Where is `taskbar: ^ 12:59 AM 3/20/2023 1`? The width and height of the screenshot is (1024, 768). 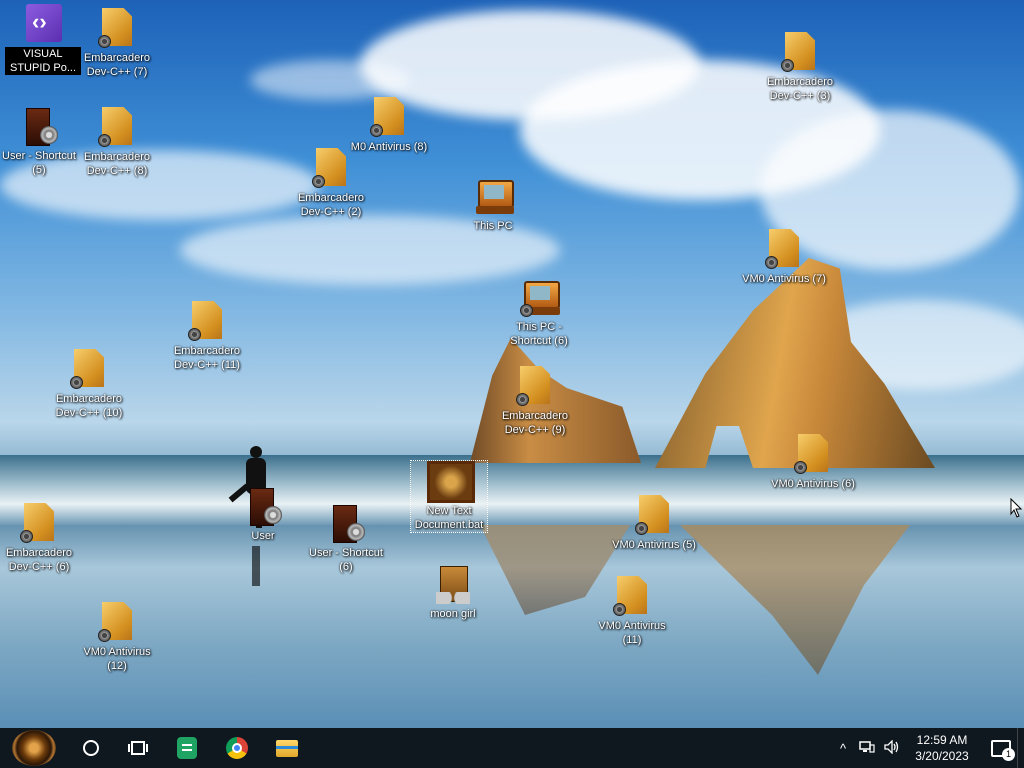 taskbar: ^ 12:59 AM 3/20/2023 1 is located at coordinates (512, 748).